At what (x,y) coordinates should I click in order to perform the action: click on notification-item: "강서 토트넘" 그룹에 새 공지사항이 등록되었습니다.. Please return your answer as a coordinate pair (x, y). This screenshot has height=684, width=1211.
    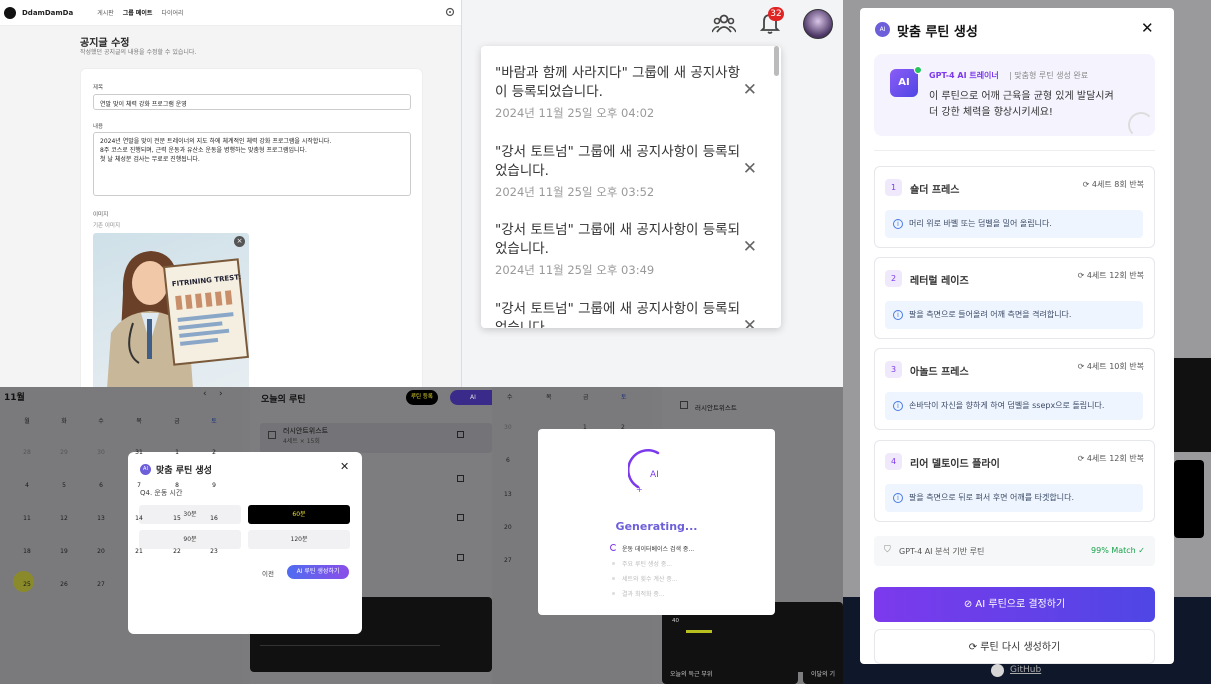
    Looking at the image, I should click on (620, 314).